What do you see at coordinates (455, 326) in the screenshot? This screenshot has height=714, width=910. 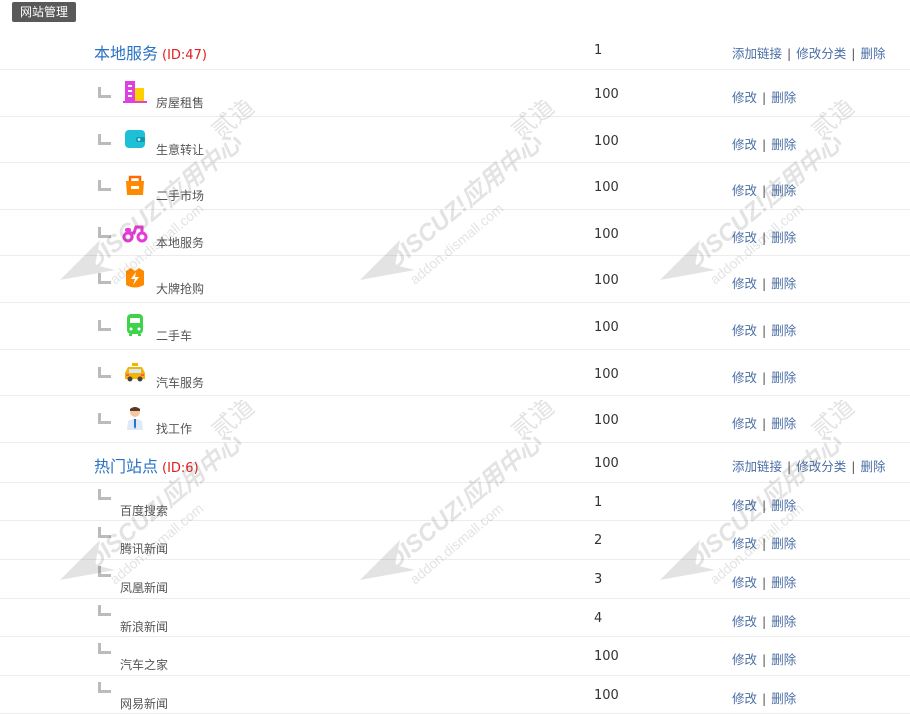 I see `list-item: 二手车 100 修改 | 删除` at bounding box center [455, 326].